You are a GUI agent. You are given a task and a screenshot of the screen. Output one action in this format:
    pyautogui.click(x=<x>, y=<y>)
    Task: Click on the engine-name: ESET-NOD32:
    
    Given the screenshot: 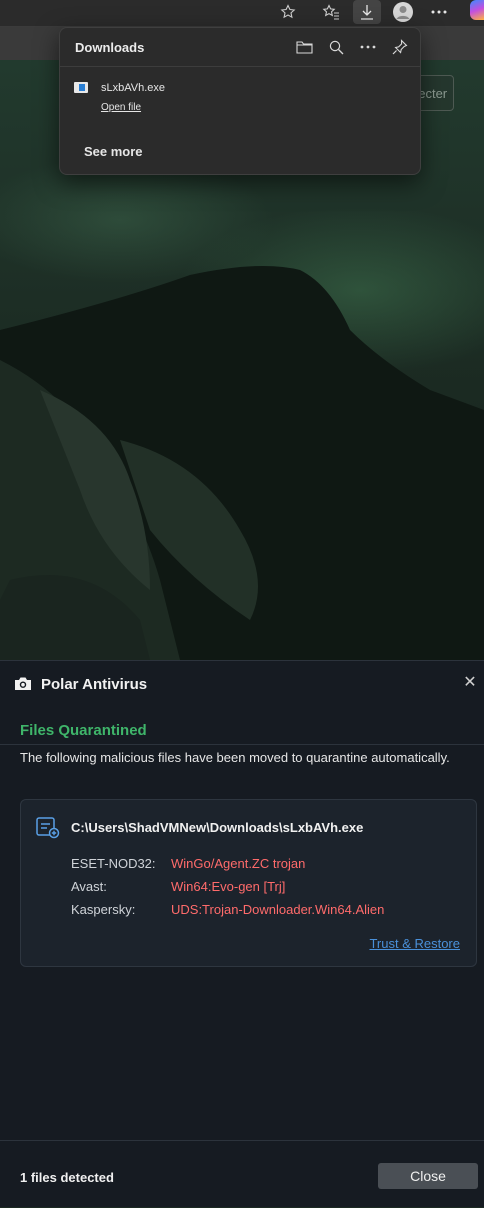 What is the action you would take?
    pyautogui.click(x=113, y=863)
    